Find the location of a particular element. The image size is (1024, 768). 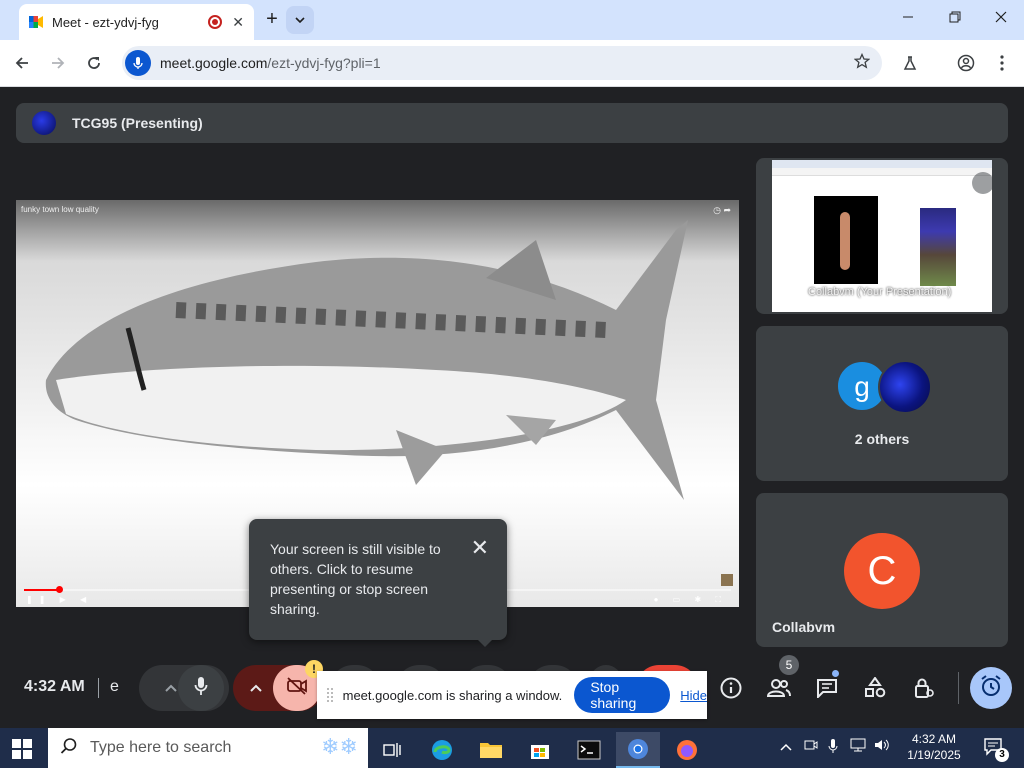

meeting-code: e is located at coordinates (114, 686).